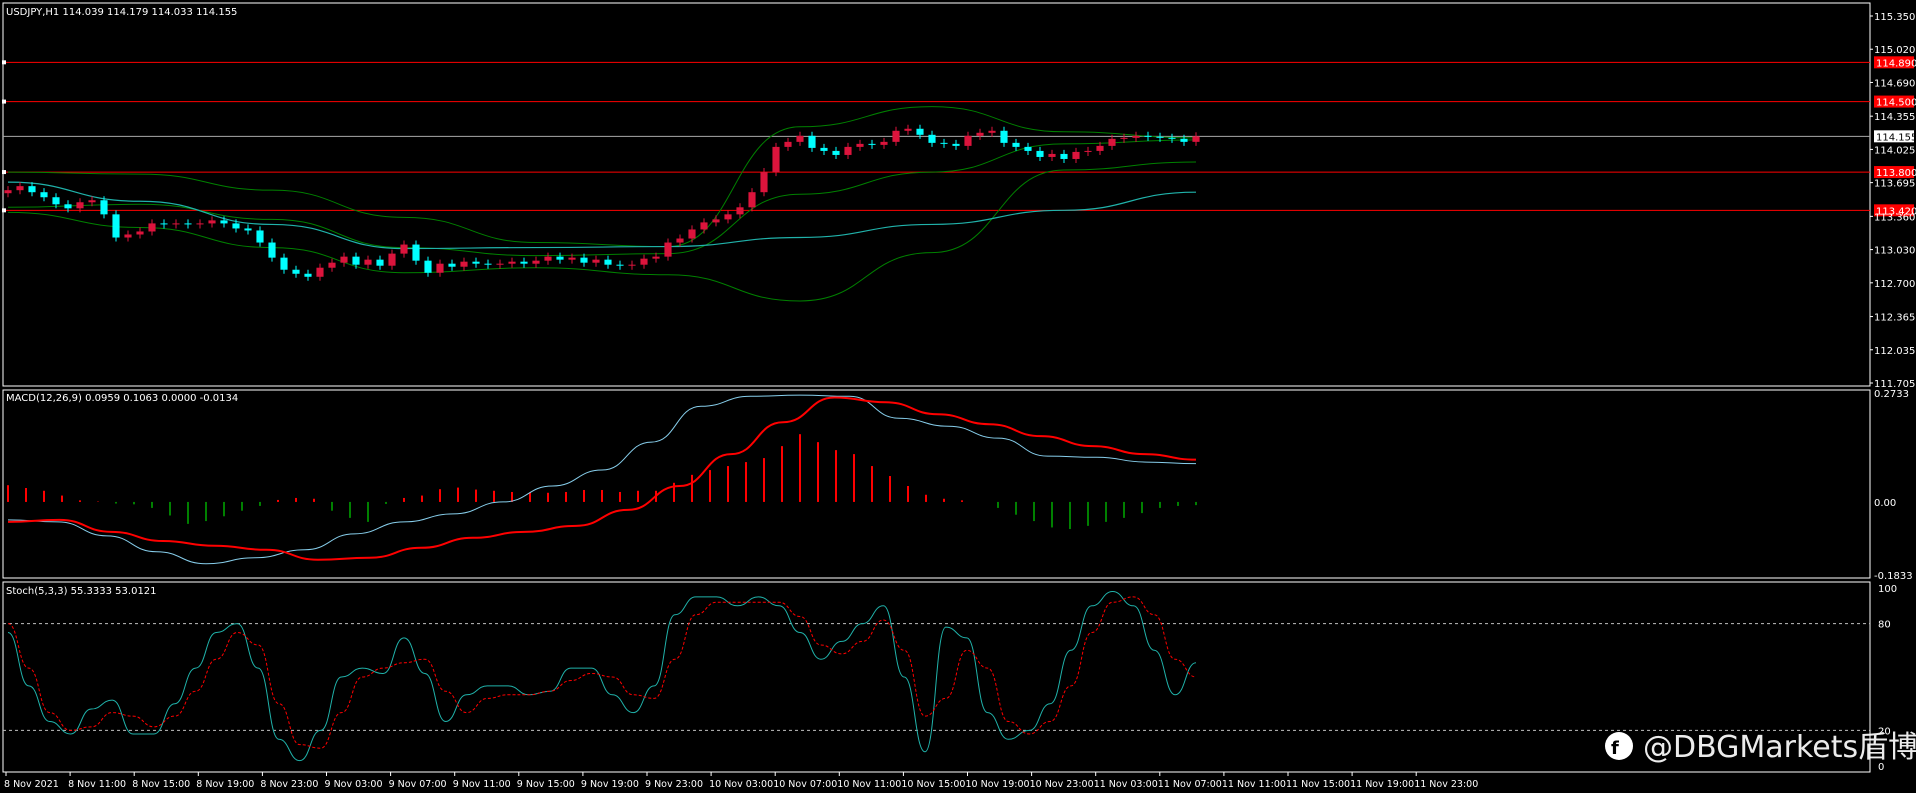  Describe the element at coordinates (1894, 184) in the screenshot. I see `price-tick-label: 113.695` at that location.